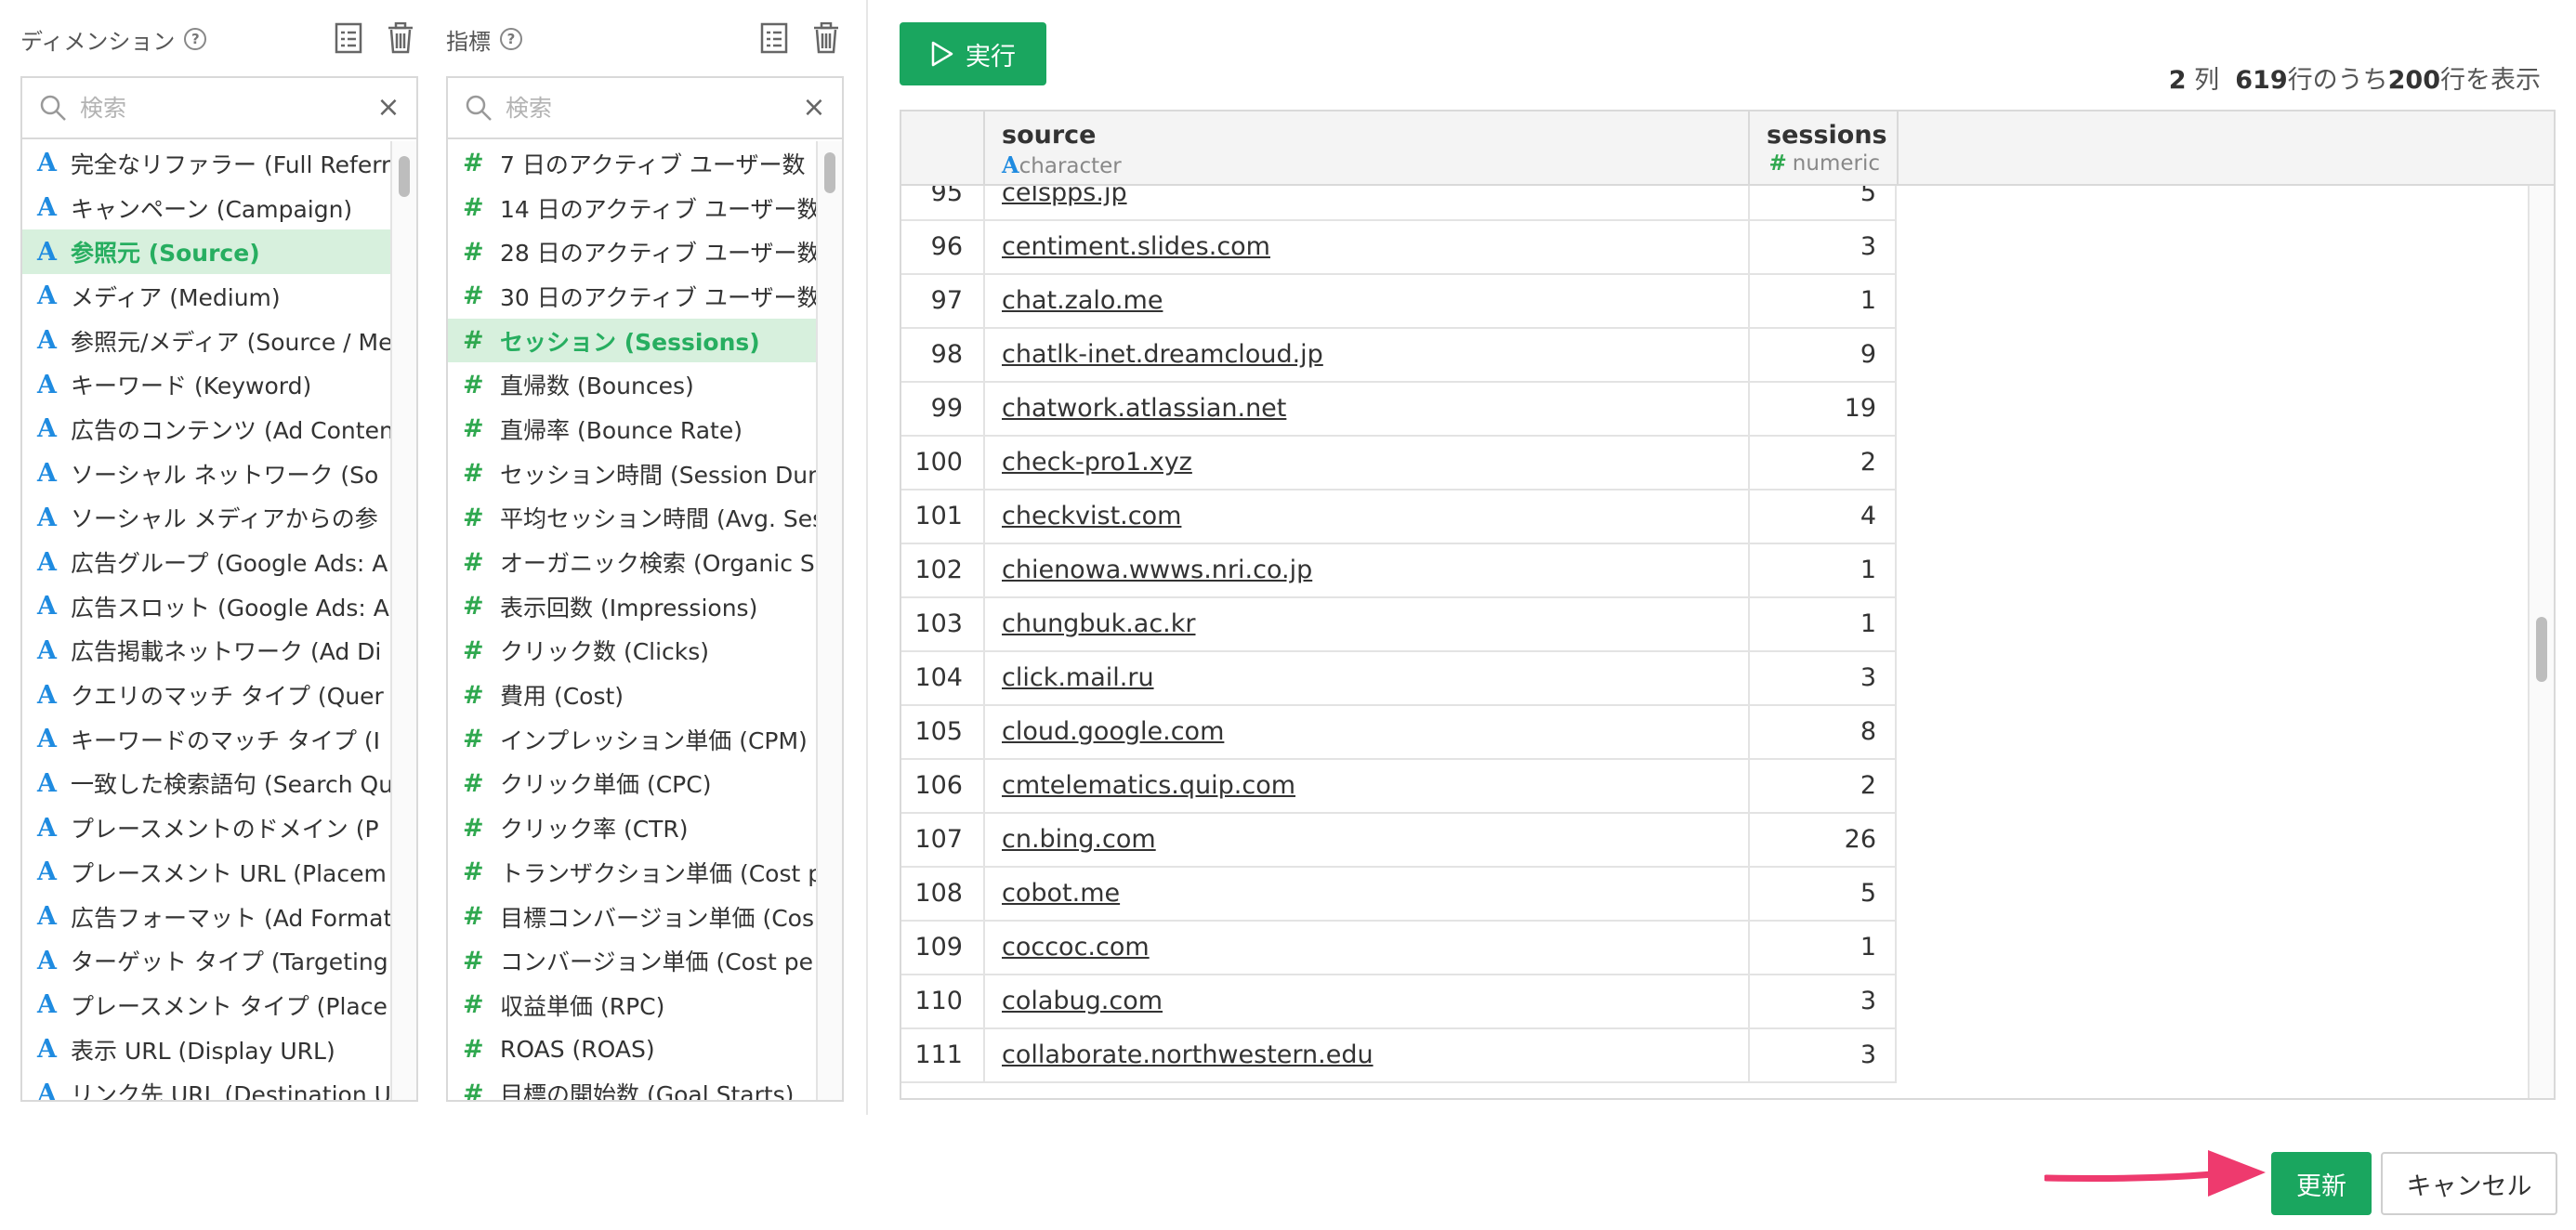  Describe the element at coordinates (176, 297) in the screenshot. I see `list-item-label: メディア (Medium)` at that location.